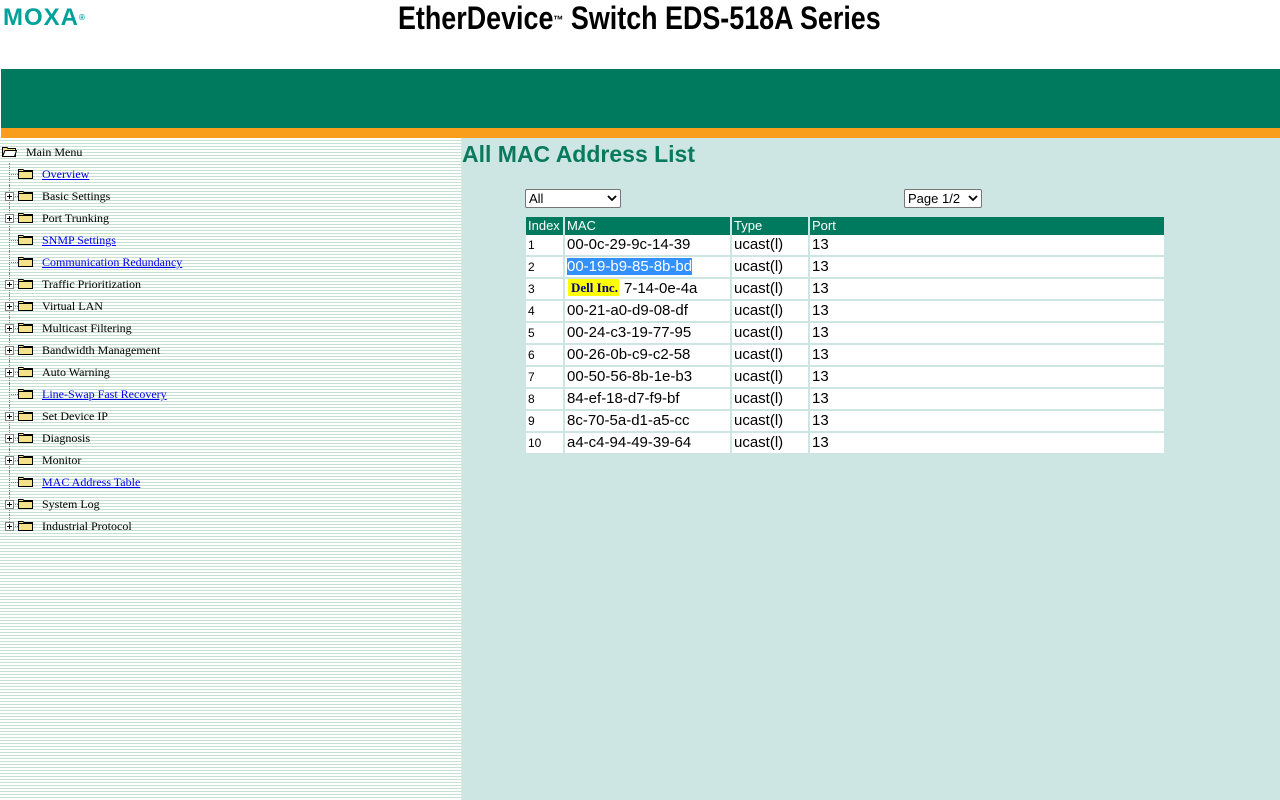  Describe the element at coordinates (9, 152) in the screenshot. I see `open-folder-icon` at that location.